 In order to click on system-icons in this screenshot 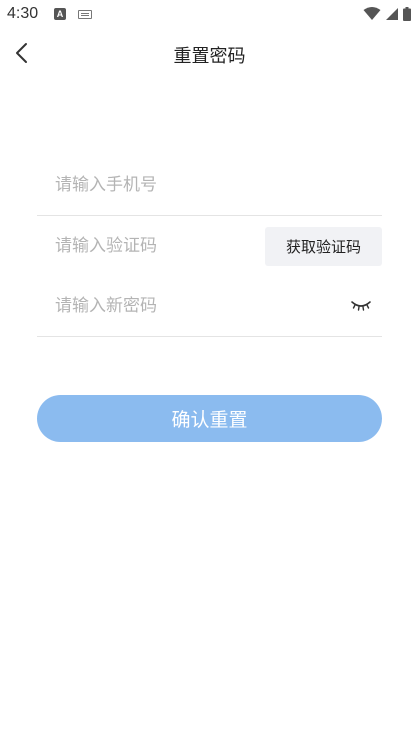, I will do `click(387, 14)`.